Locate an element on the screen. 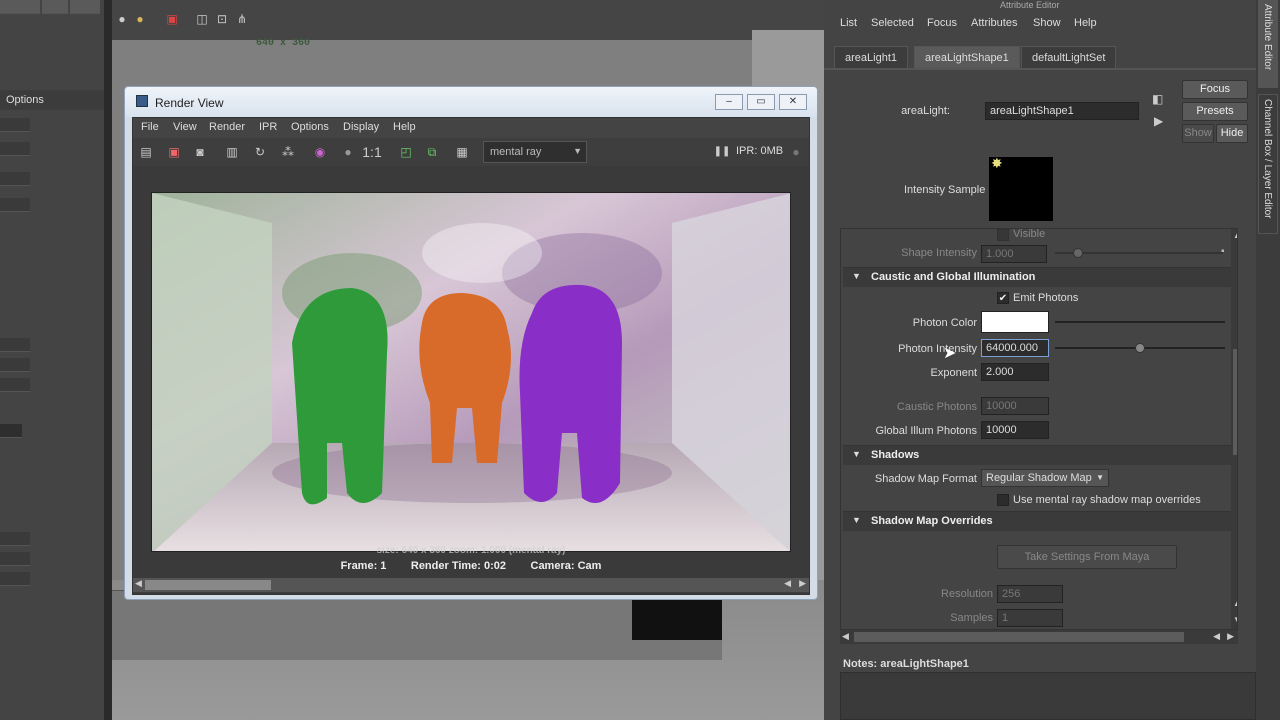 The height and width of the screenshot is (720, 1280). refresh-icon: ↻ is located at coordinates (260, 152).